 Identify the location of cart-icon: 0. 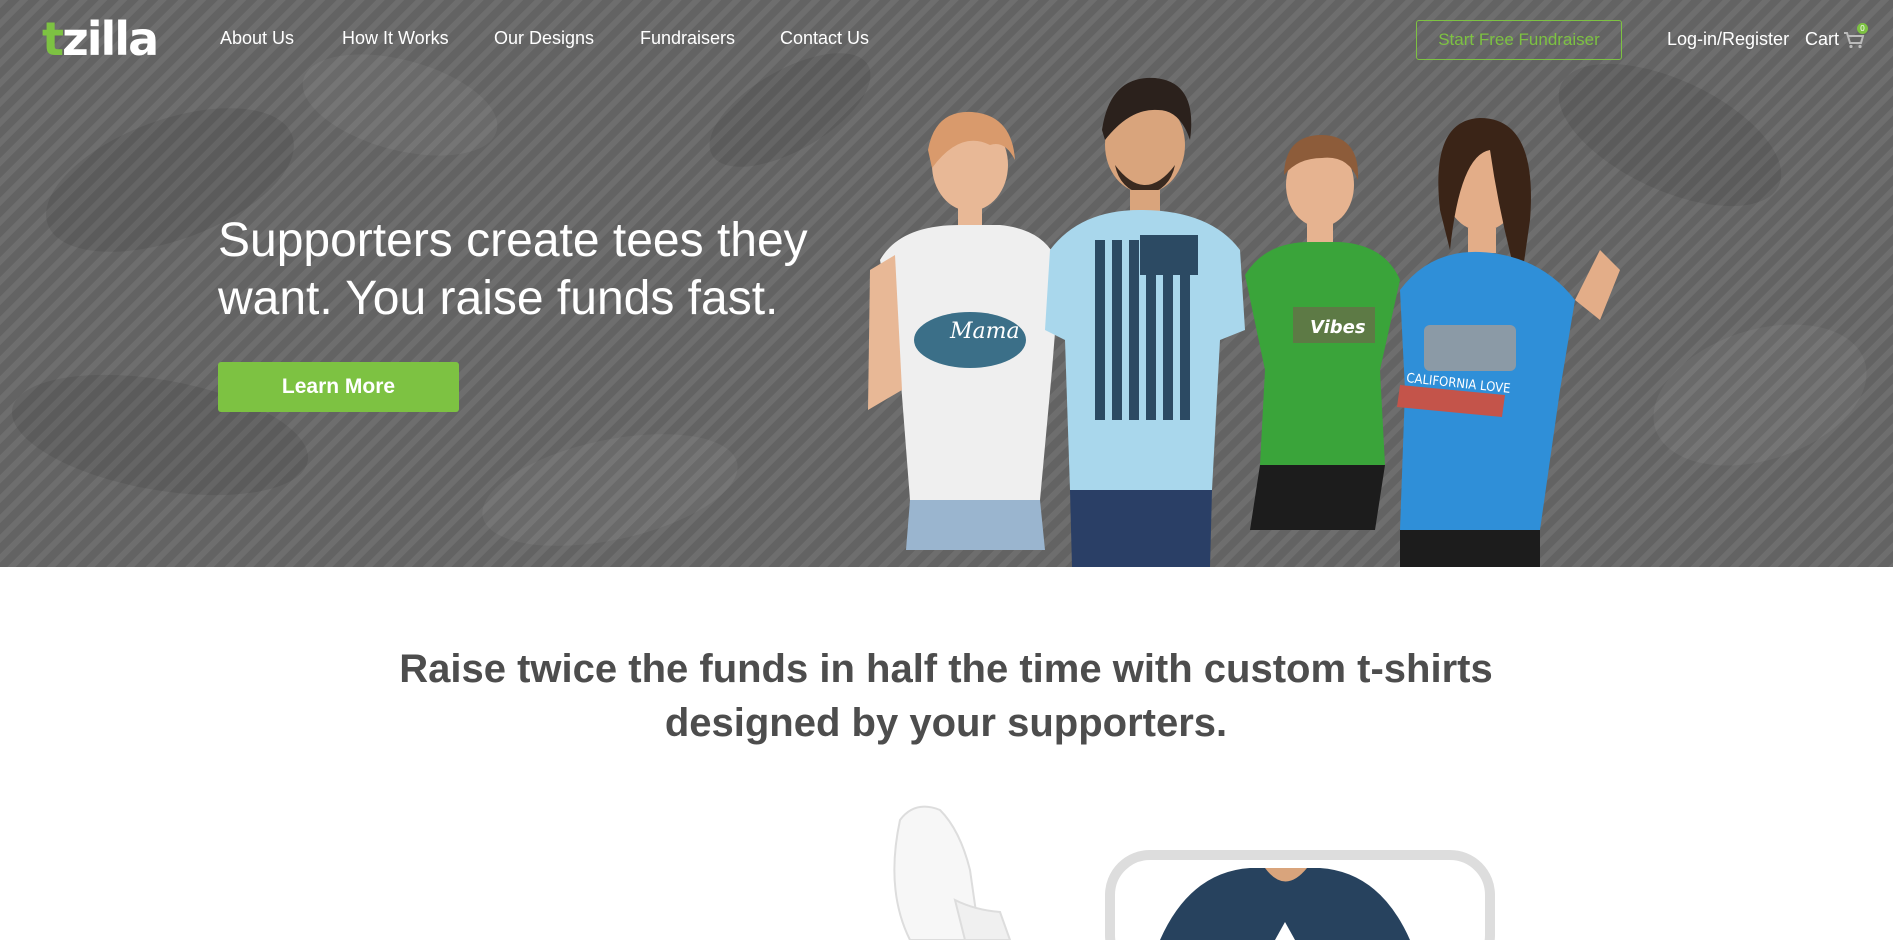
(1856, 35).